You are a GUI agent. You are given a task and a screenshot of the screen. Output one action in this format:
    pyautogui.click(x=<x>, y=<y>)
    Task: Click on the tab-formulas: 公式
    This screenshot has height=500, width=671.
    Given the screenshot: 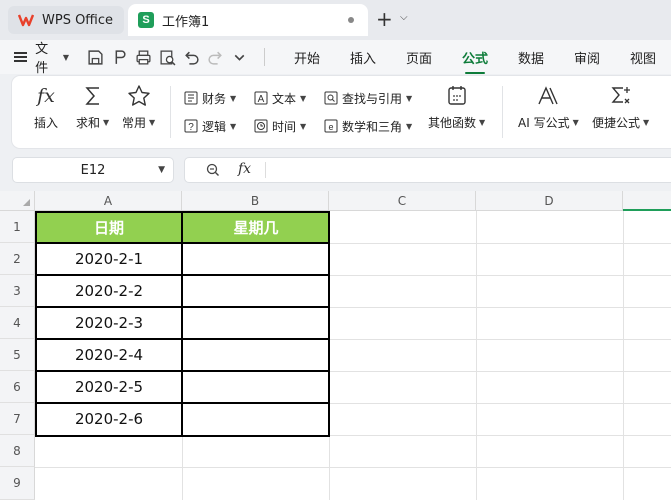 What is the action you would take?
    pyautogui.click(x=475, y=61)
    